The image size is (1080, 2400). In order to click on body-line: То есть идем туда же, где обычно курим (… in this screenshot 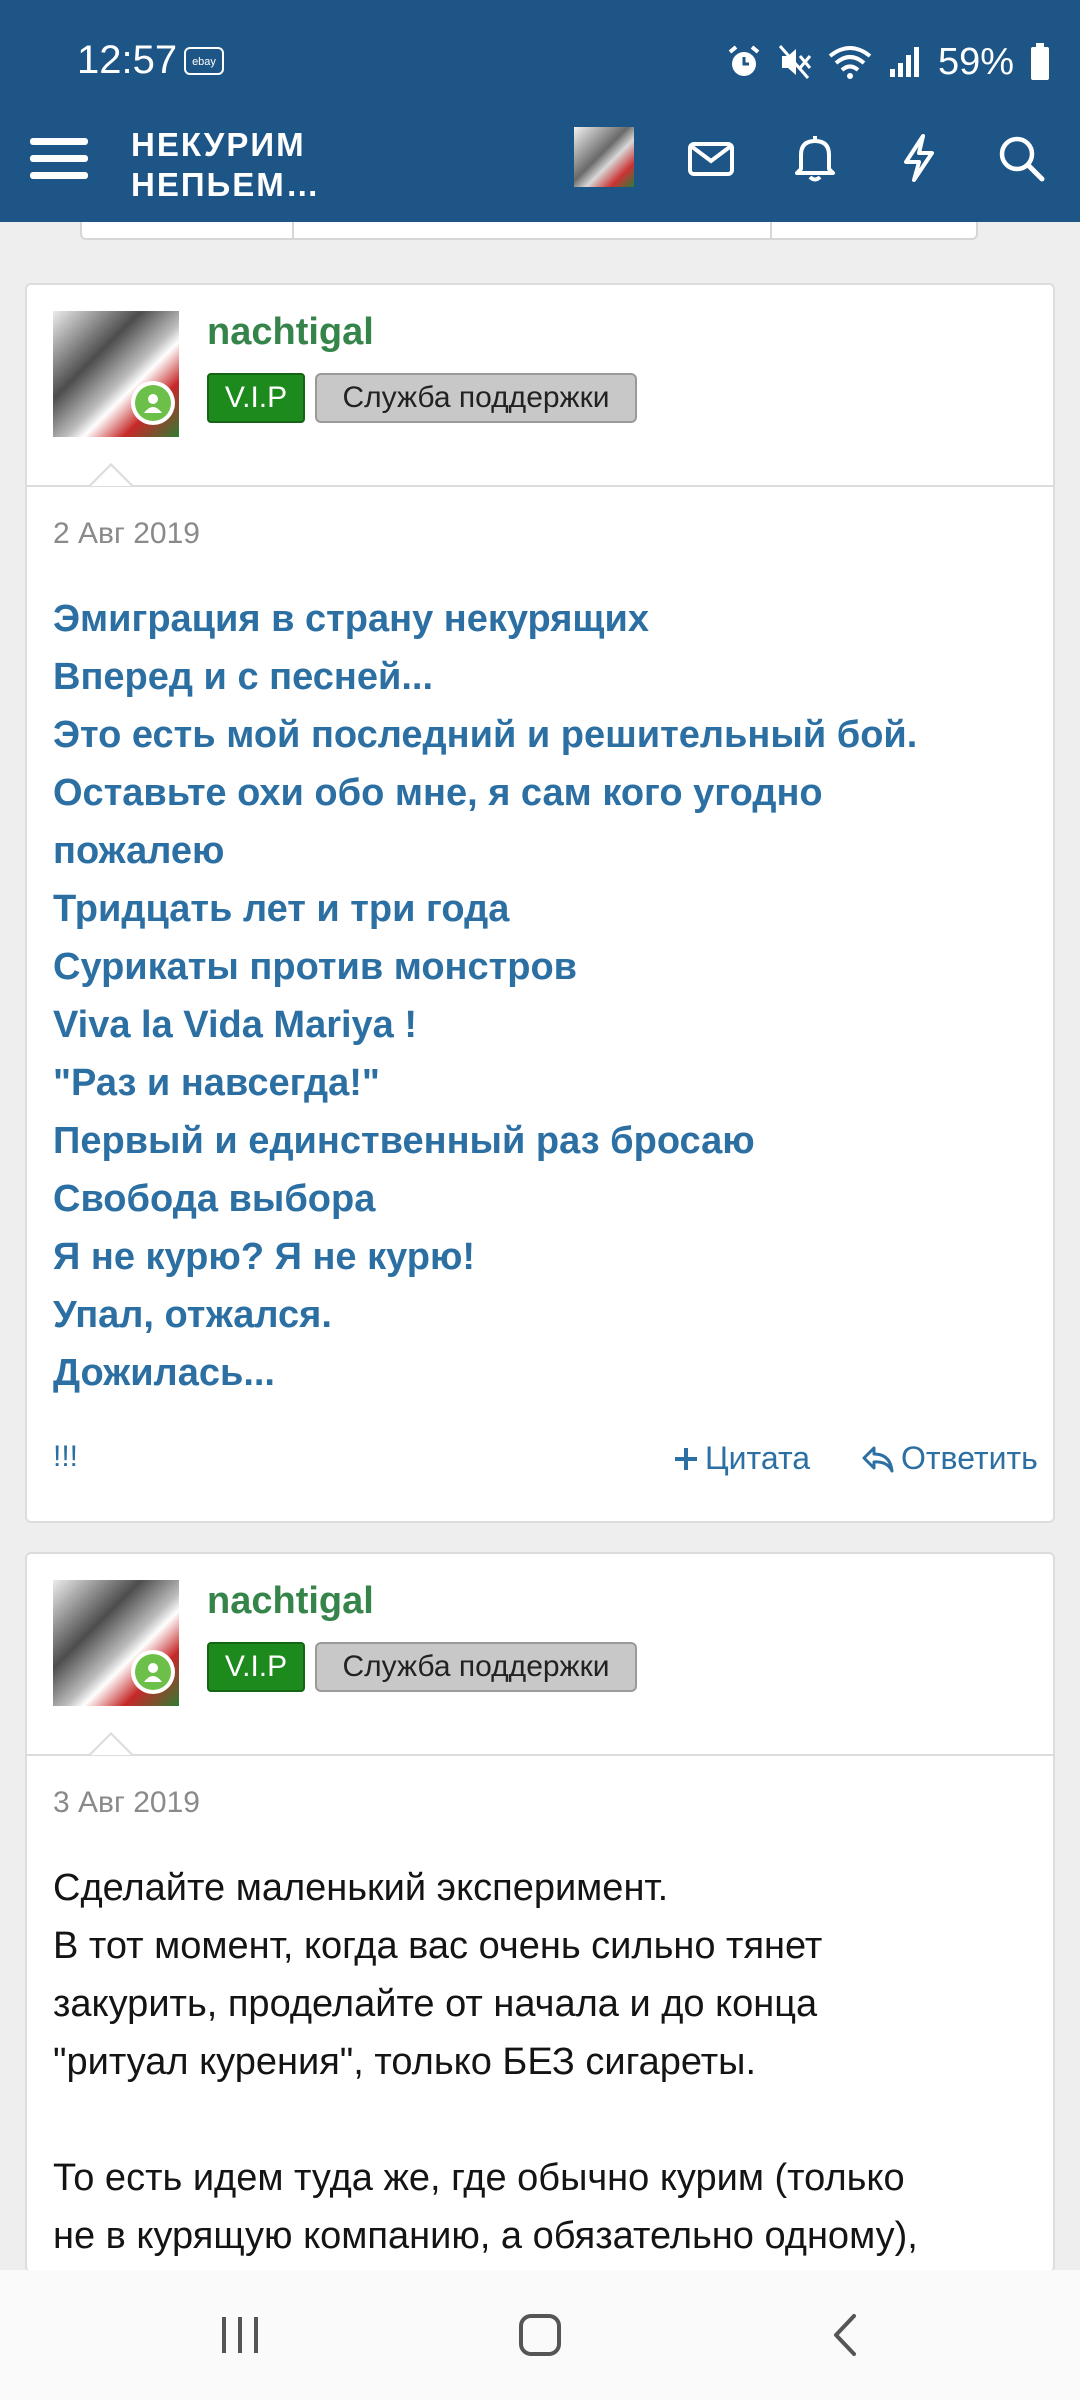, I will do `click(479, 2178)`.